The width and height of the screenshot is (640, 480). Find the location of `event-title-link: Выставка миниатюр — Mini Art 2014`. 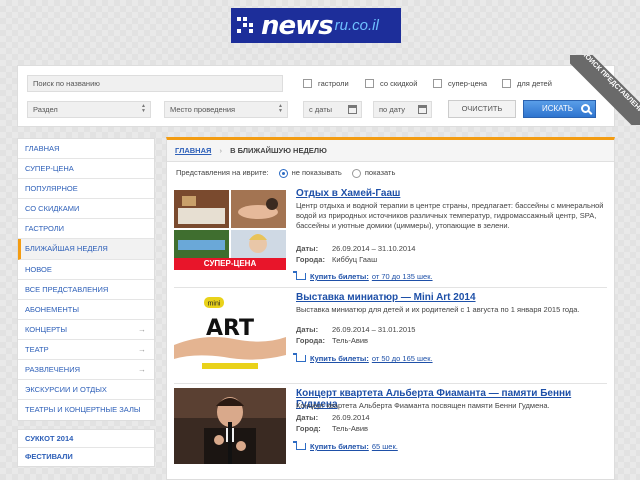

event-title-link: Выставка миниатюр — Mini Art 2014 is located at coordinates (386, 297).